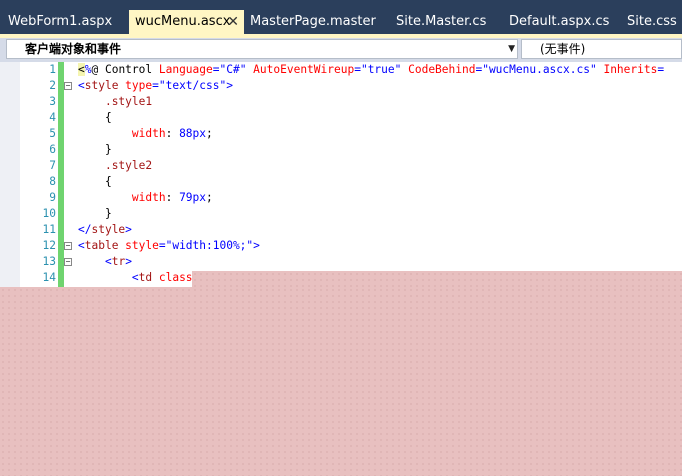 The height and width of the screenshot is (476, 682). I want to click on tab-label: Site.css, so click(652, 21).